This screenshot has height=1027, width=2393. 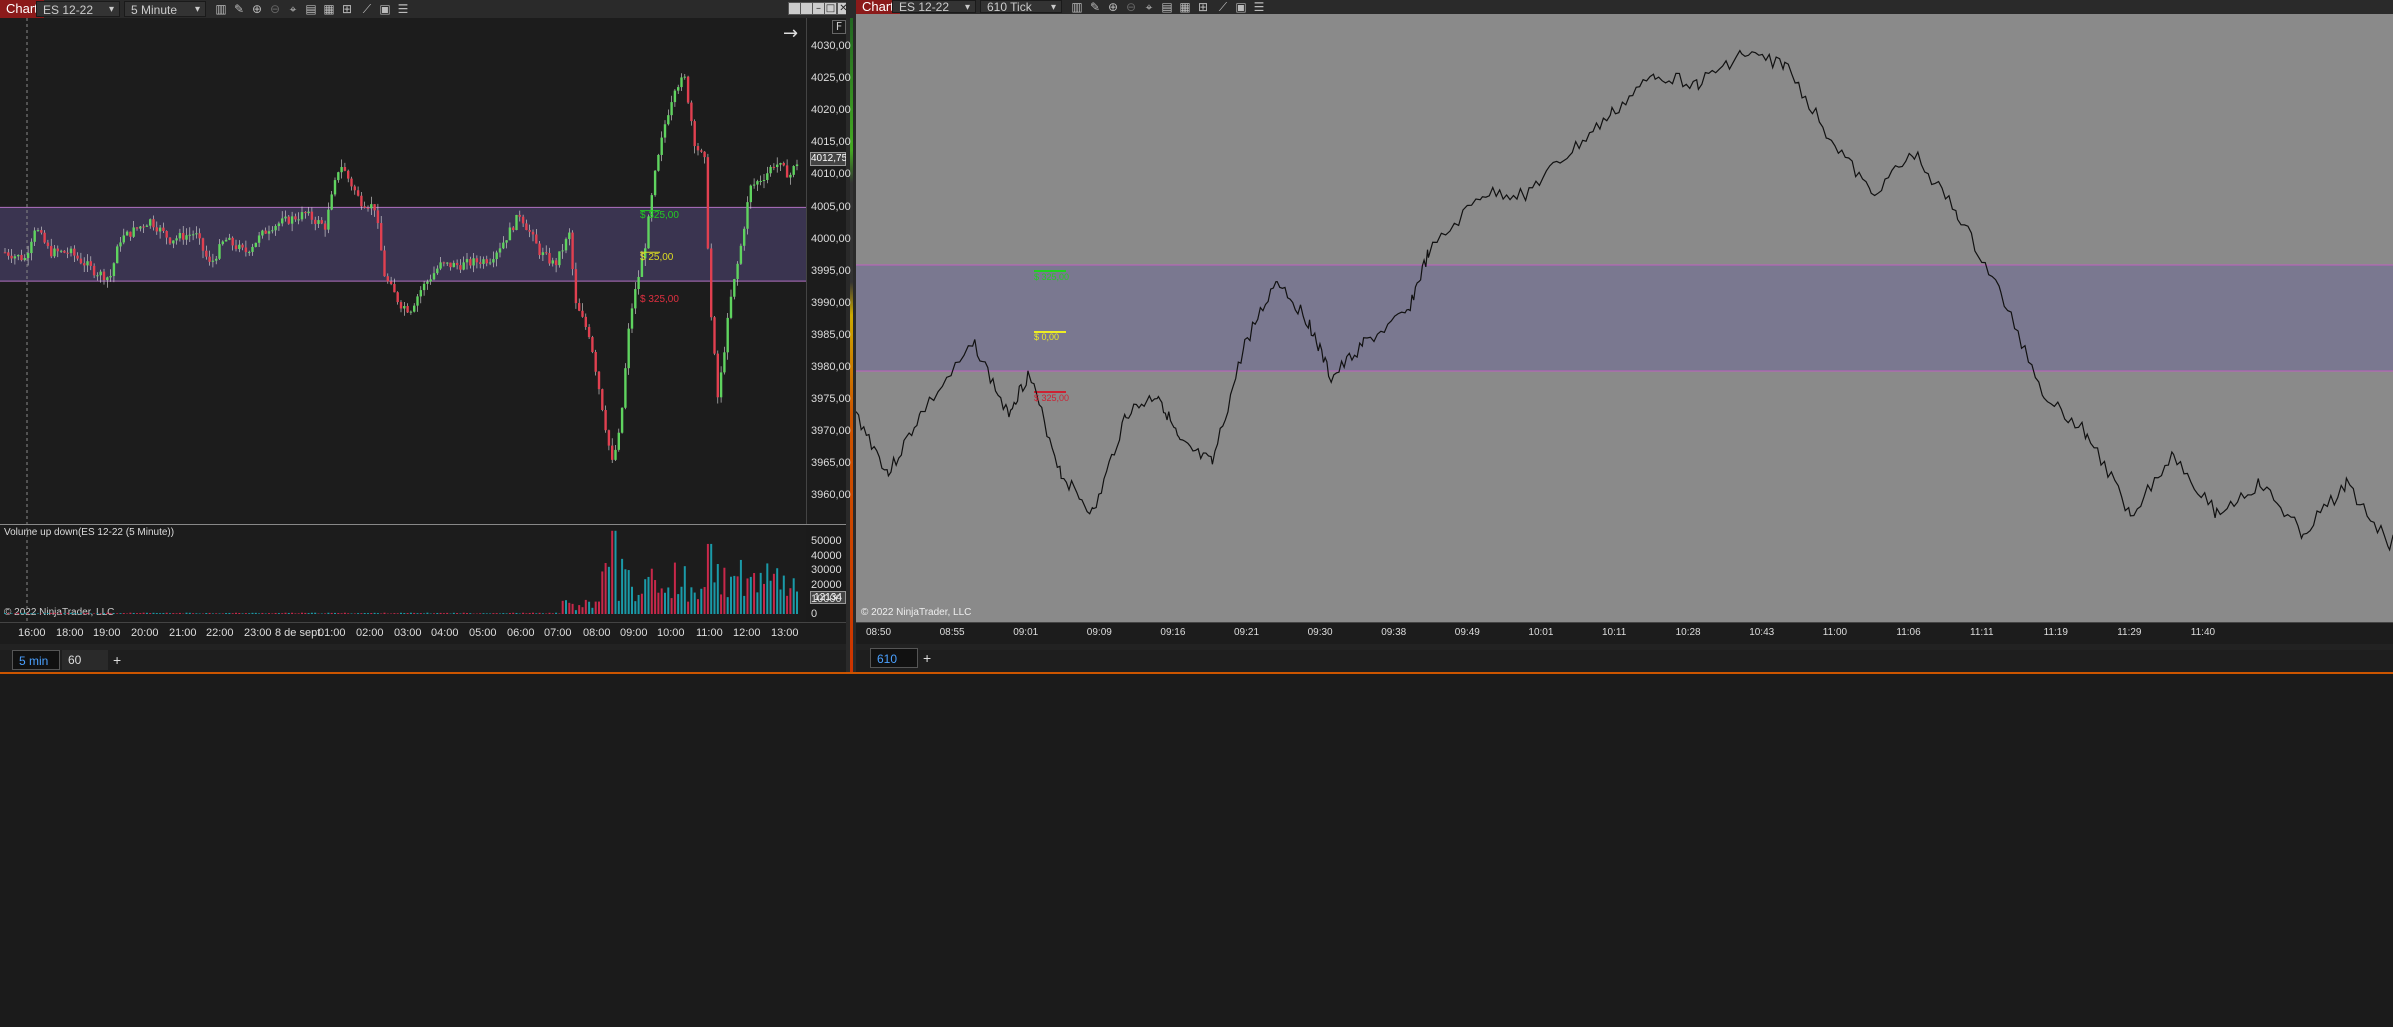 I want to click on price-label: 4000,00, so click(x=831, y=239).